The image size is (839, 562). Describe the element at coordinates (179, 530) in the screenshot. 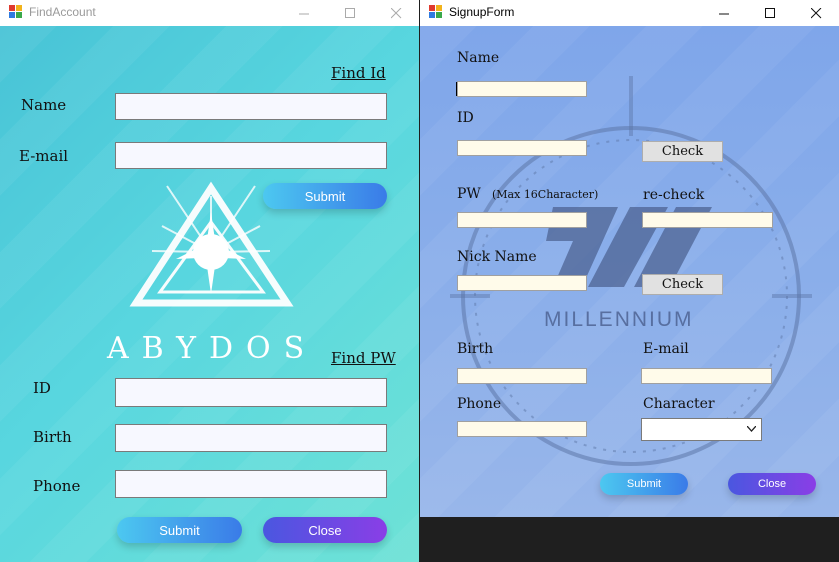

I see `find-pw-submit-button: Submit` at that location.